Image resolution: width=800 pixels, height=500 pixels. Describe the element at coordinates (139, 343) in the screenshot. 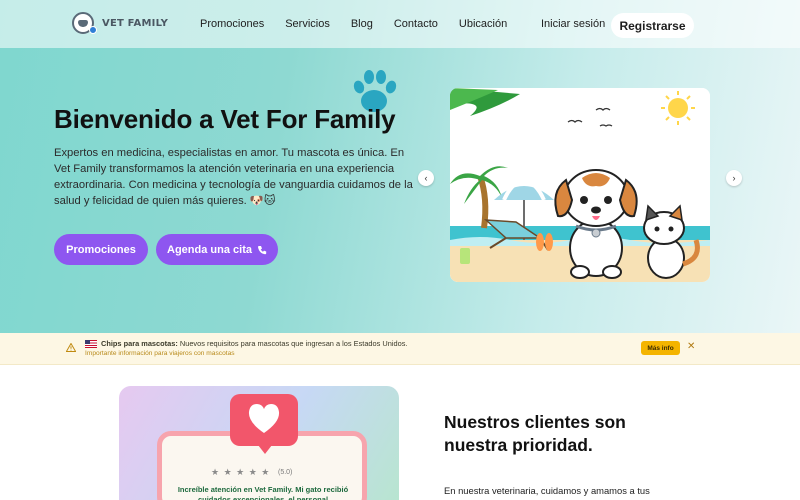

I see `alert-title: Chips para mascotas:` at that location.